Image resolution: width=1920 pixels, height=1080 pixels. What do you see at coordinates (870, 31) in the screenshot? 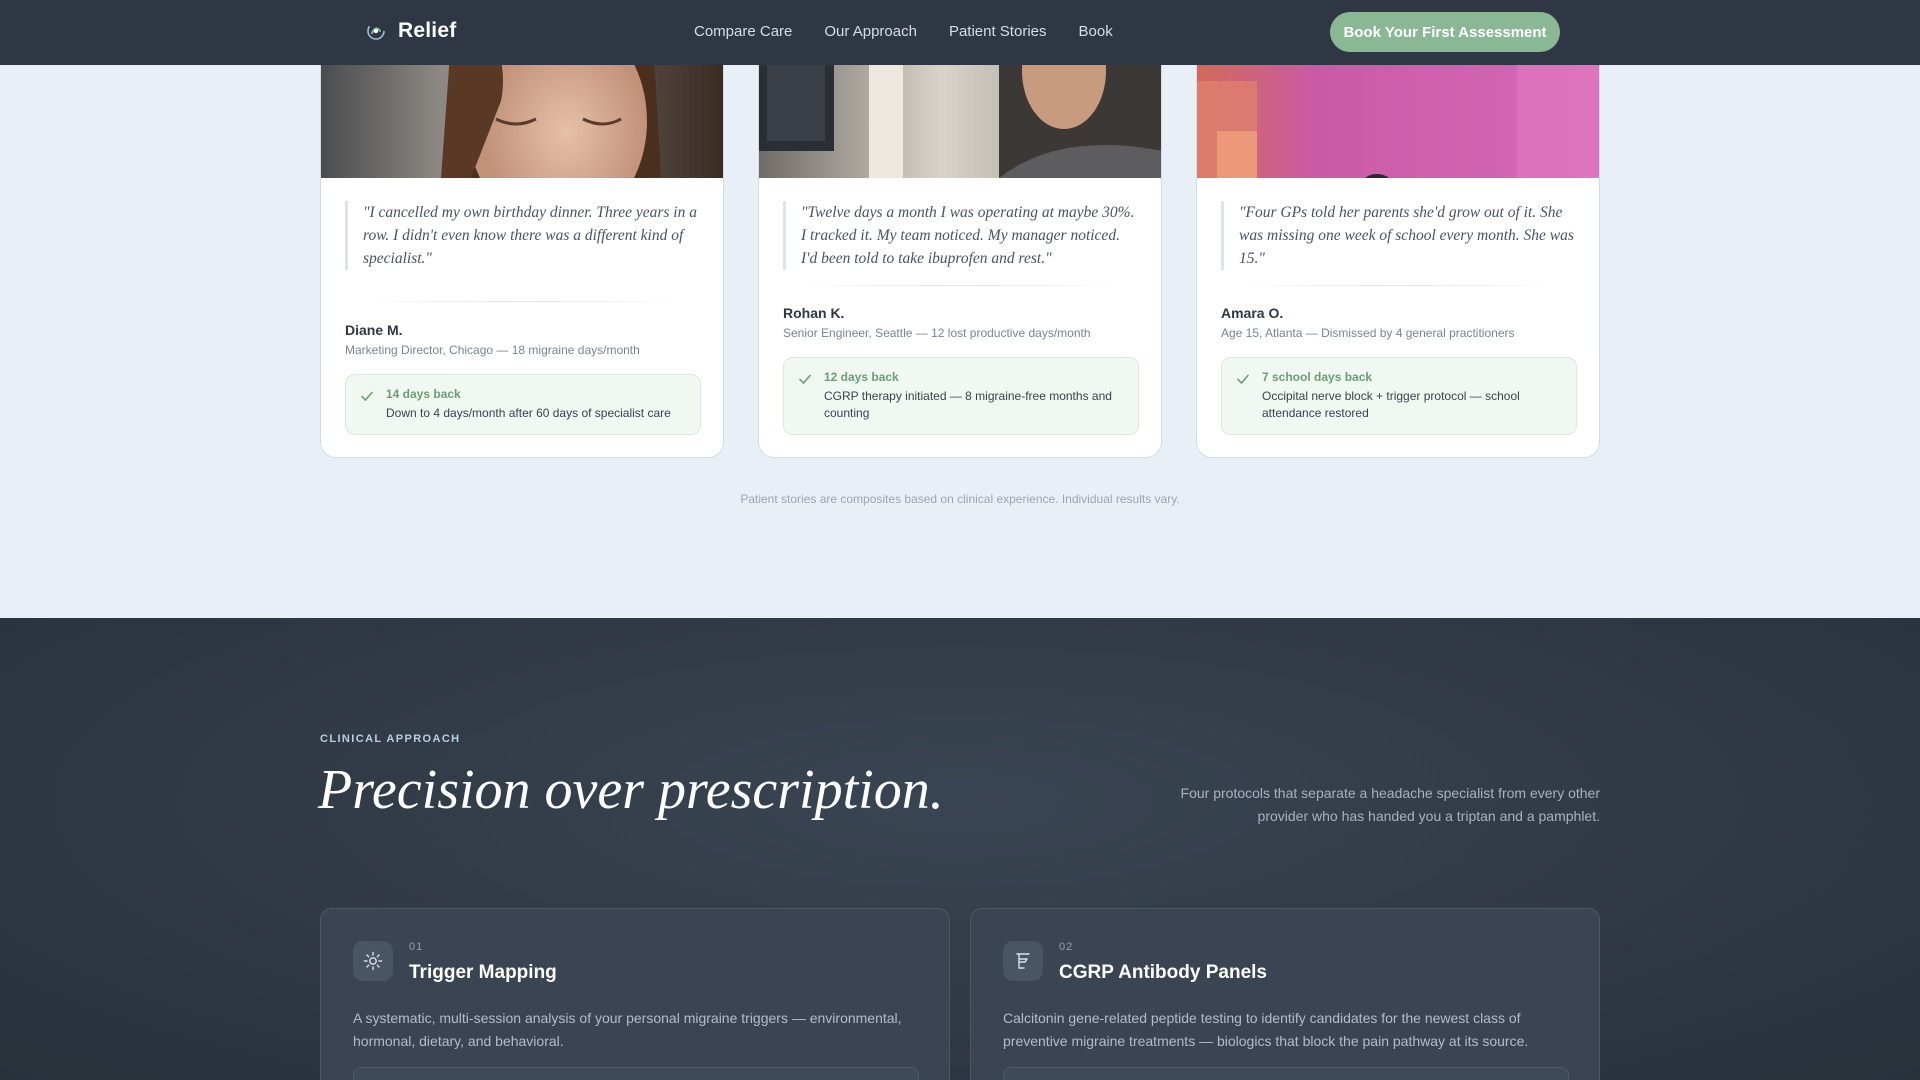
I see `nav-link-our-approach: Our Approach` at bounding box center [870, 31].